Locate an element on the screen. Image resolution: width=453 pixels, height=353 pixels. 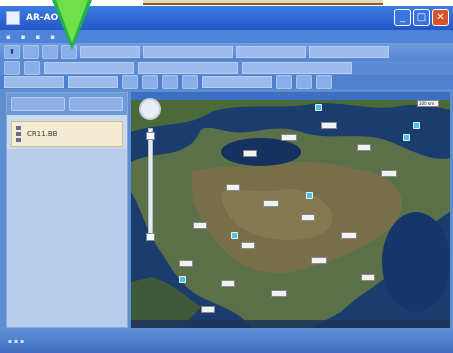
minimize-button: _ is located at coordinates (402, 17).